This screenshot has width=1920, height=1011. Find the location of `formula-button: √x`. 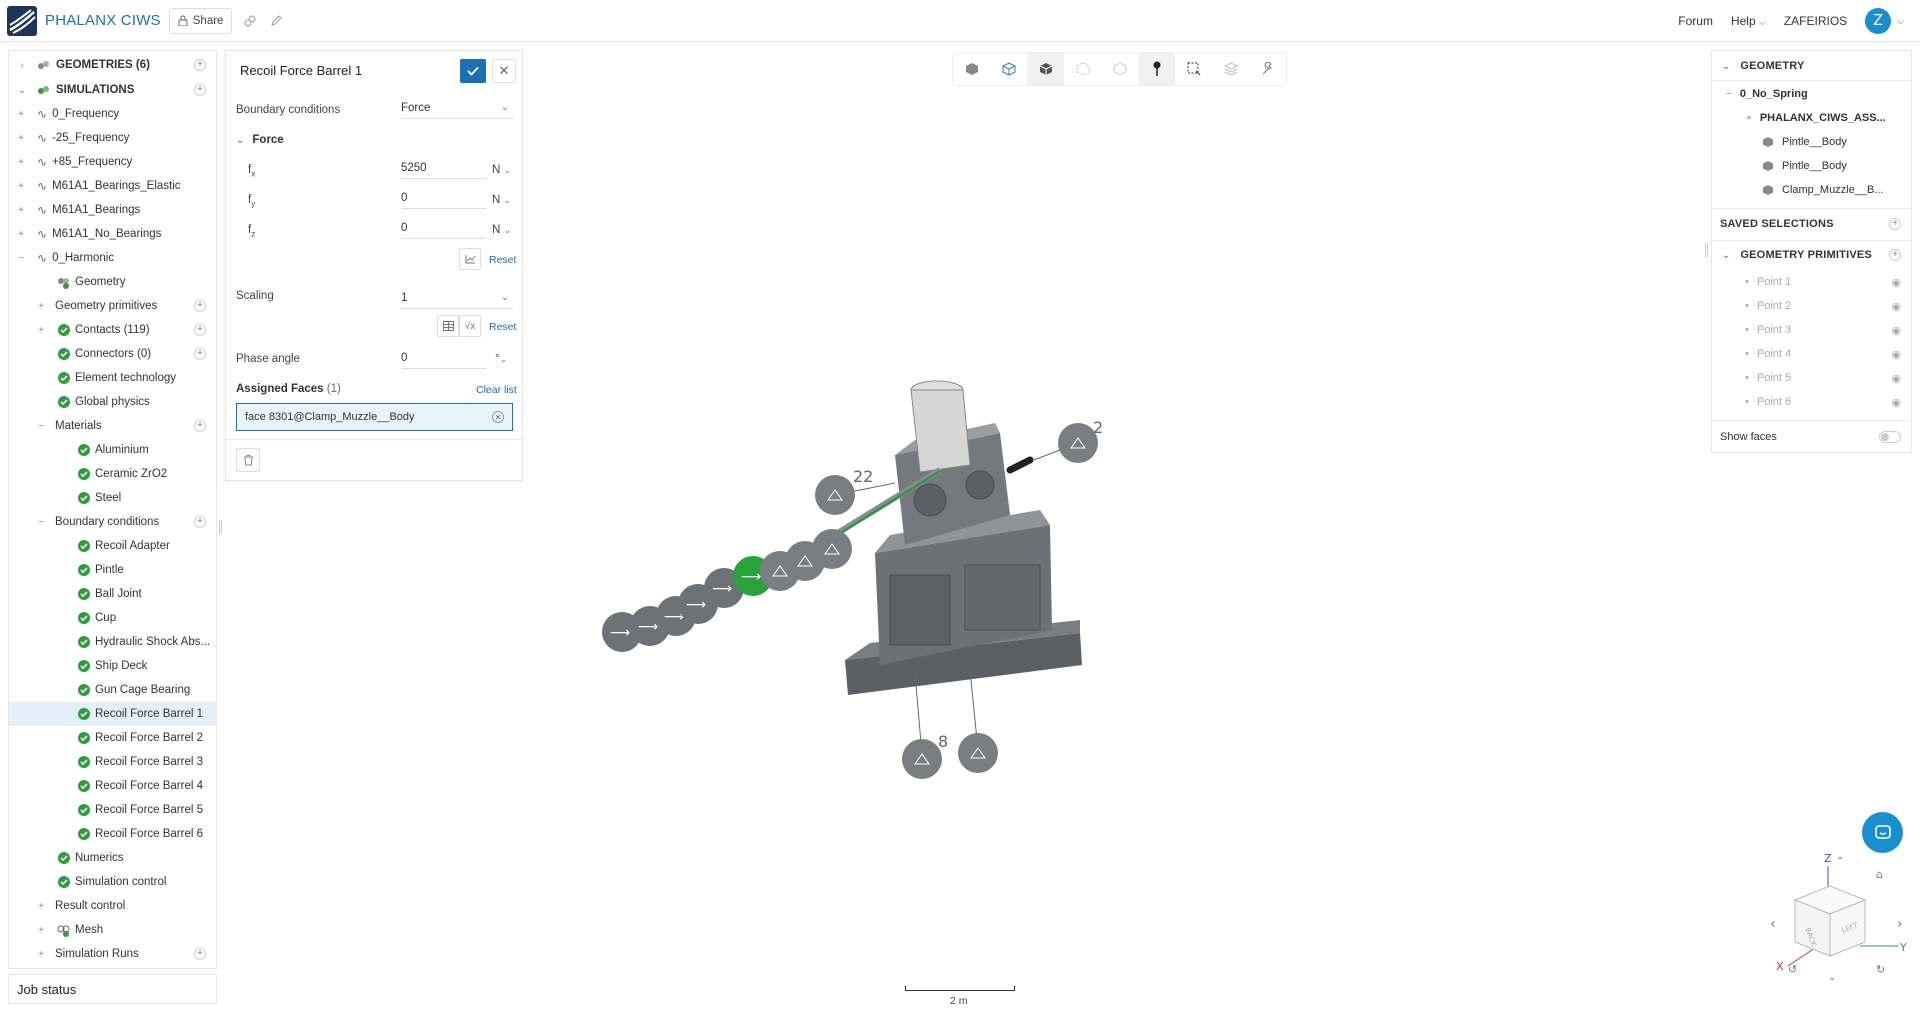

formula-button: √x is located at coordinates (470, 326).